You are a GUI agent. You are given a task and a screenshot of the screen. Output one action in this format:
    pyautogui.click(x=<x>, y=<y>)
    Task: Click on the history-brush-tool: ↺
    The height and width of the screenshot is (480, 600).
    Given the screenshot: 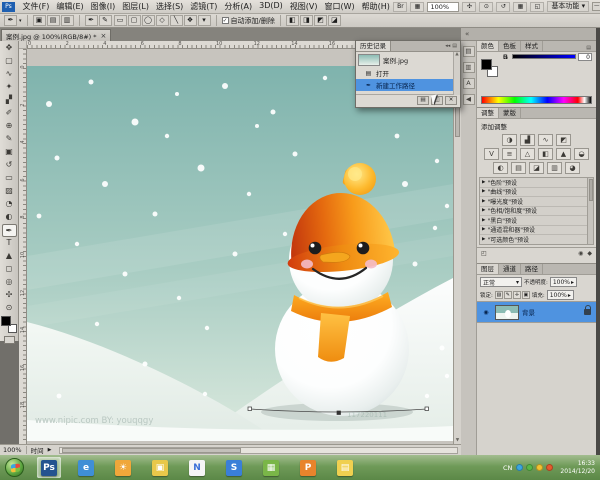 What is the action you would take?
    pyautogui.click(x=9, y=165)
    